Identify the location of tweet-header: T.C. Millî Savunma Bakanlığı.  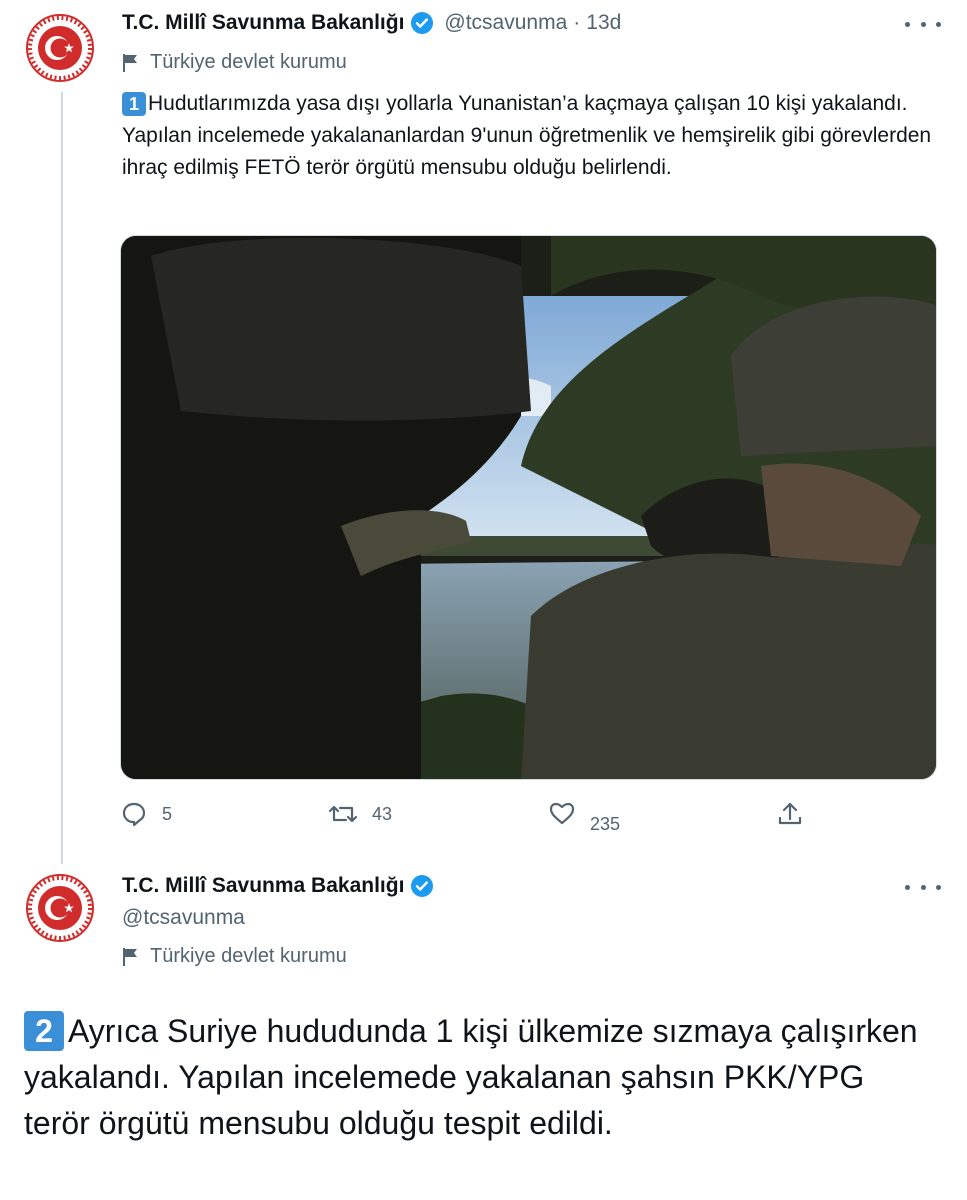
(278, 886).